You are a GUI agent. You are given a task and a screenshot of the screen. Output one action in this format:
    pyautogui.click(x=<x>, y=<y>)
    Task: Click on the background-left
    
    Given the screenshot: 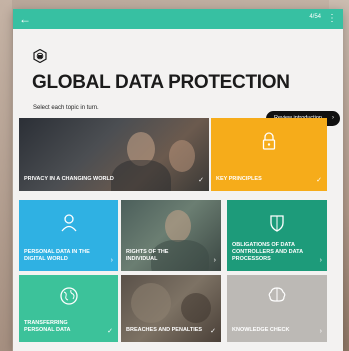 What is the action you would take?
    pyautogui.click(x=6, y=175)
    